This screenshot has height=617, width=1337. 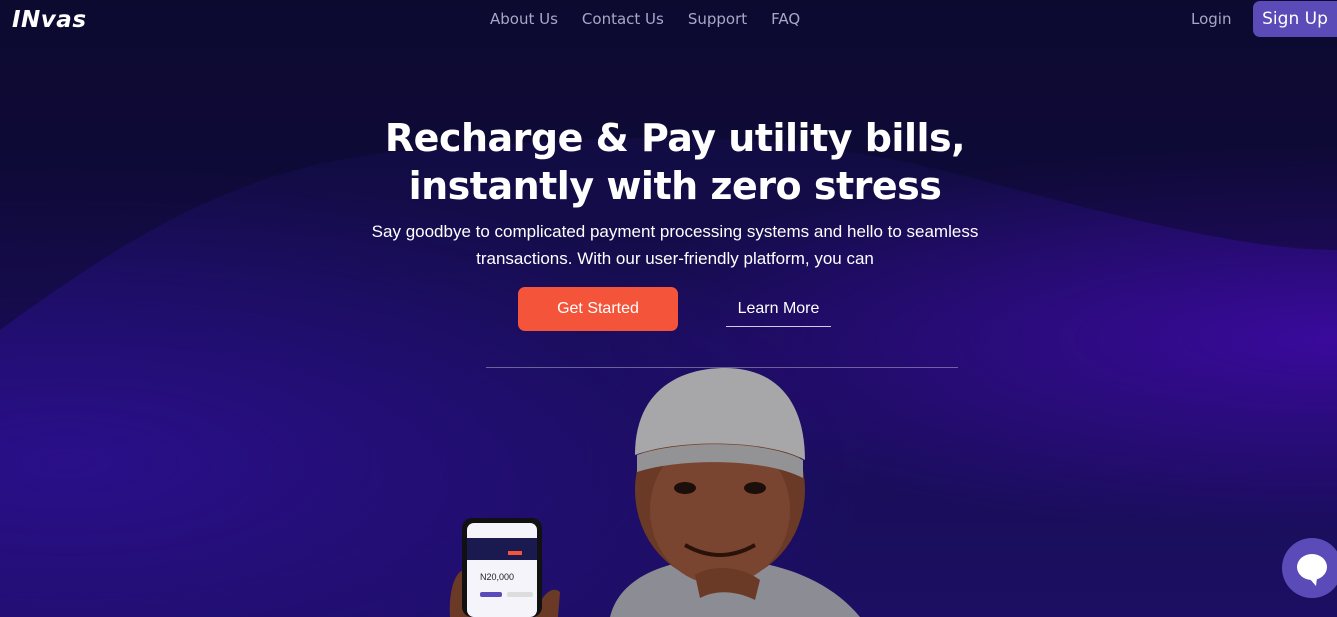 What do you see at coordinates (497, 577) in the screenshot?
I see `phone-balance: N20,000` at bounding box center [497, 577].